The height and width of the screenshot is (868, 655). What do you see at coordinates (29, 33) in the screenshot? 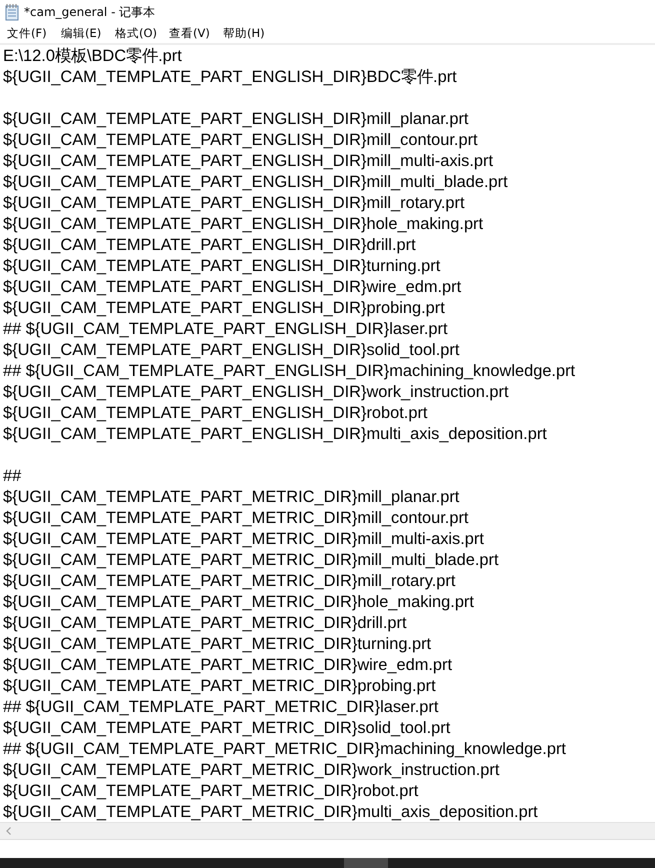
I see `menu-item: 文件(F)` at bounding box center [29, 33].